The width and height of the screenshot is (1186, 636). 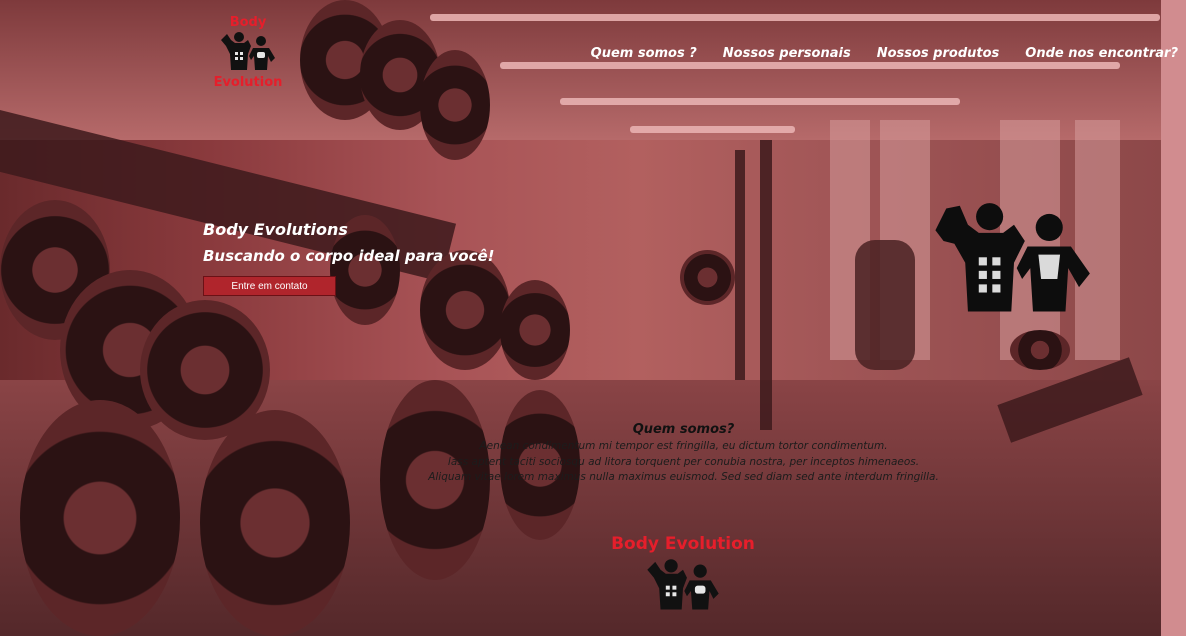 What do you see at coordinates (938, 53) in the screenshot?
I see `nav-item-nossos-produtos: Nossos produtos` at bounding box center [938, 53].